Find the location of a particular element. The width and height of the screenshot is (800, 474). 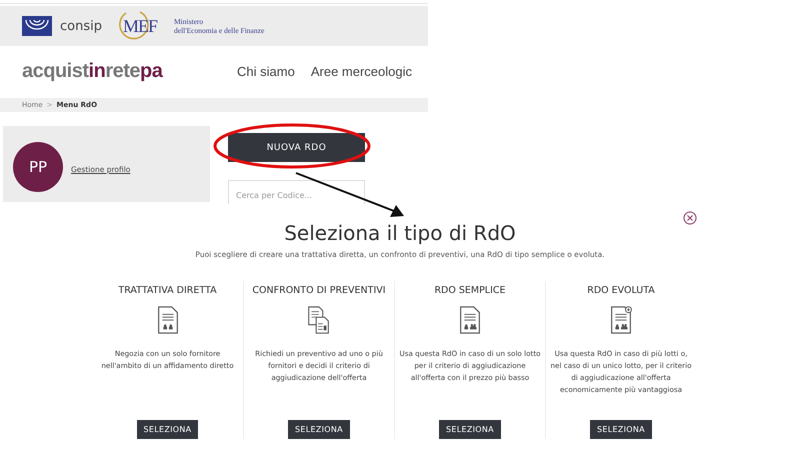

document-plus-icon is located at coordinates (621, 320).